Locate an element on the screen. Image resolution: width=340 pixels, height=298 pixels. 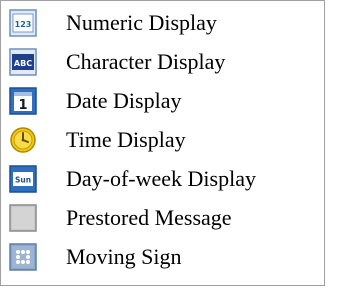
moving-sign-icon is located at coordinates (23, 257).